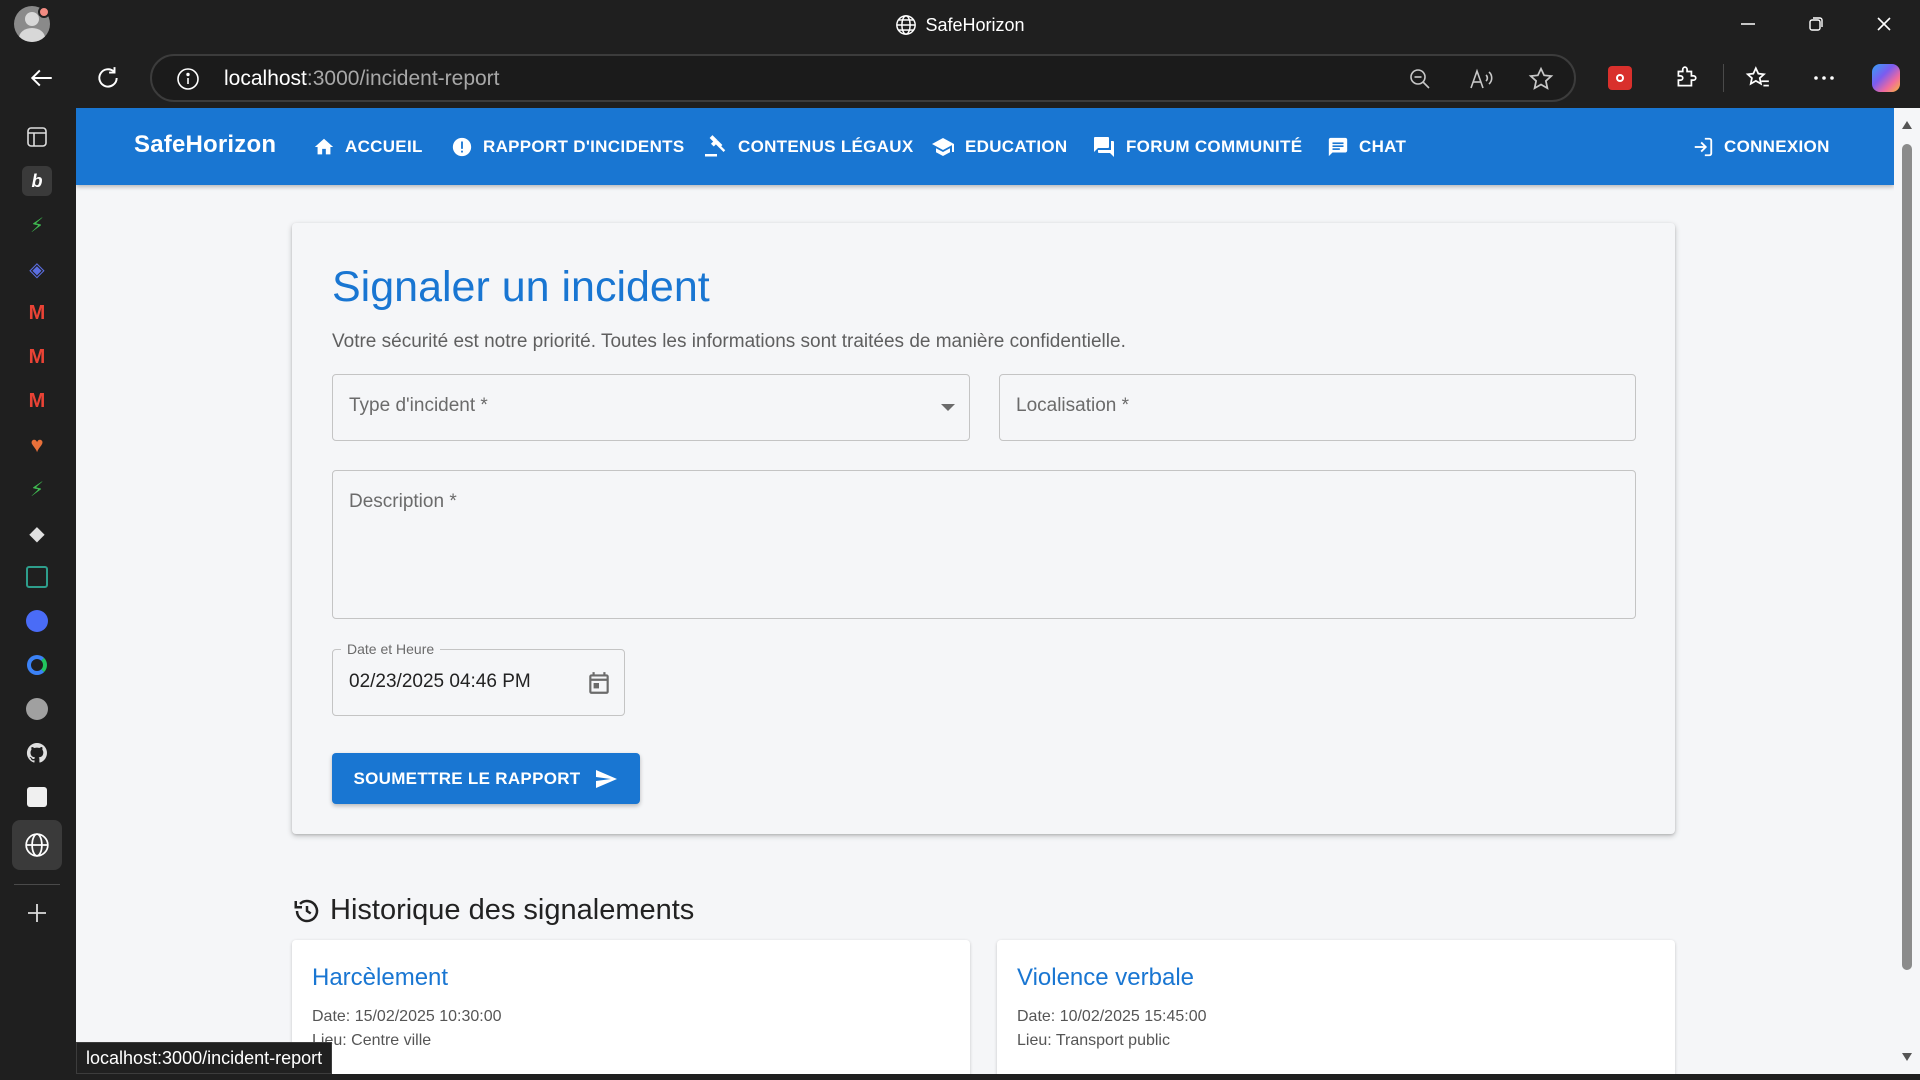 This screenshot has width=1920, height=1080. I want to click on more-button, so click(1824, 78).